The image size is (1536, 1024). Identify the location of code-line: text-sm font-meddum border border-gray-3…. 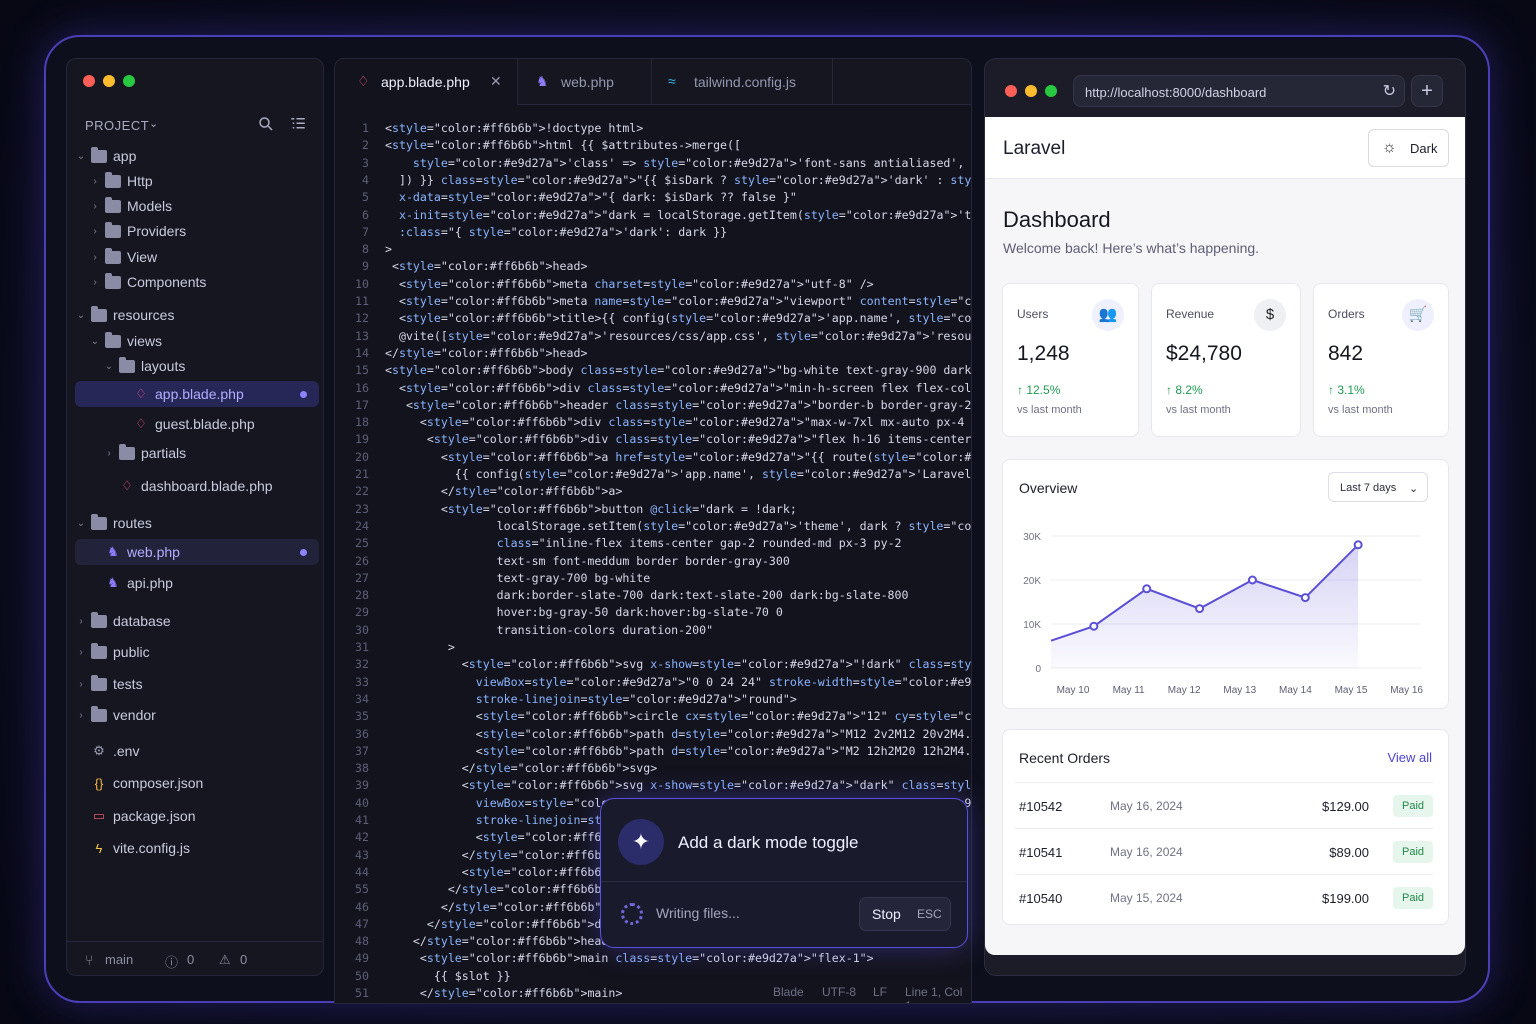
(587, 561).